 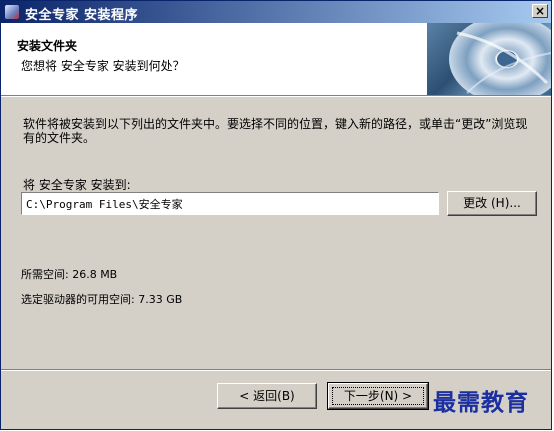 I want to click on header-subtitle: 您想将 安全专家 安装到何处？, so click(x=103, y=66).